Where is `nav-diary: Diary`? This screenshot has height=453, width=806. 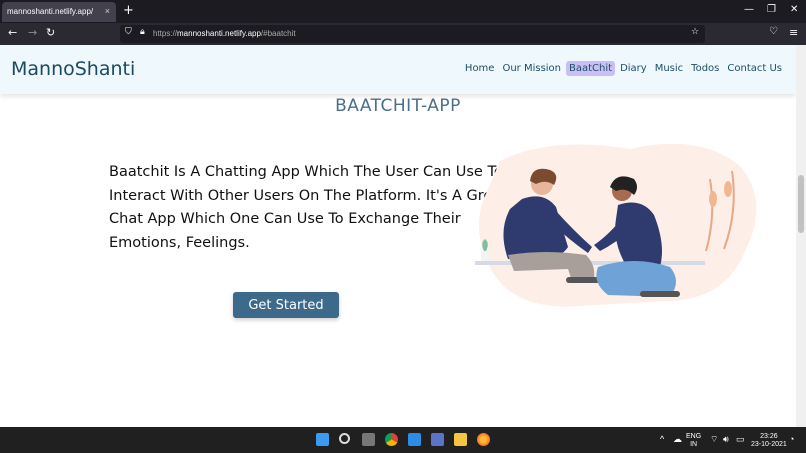 nav-diary: Diary is located at coordinates (633, 68).